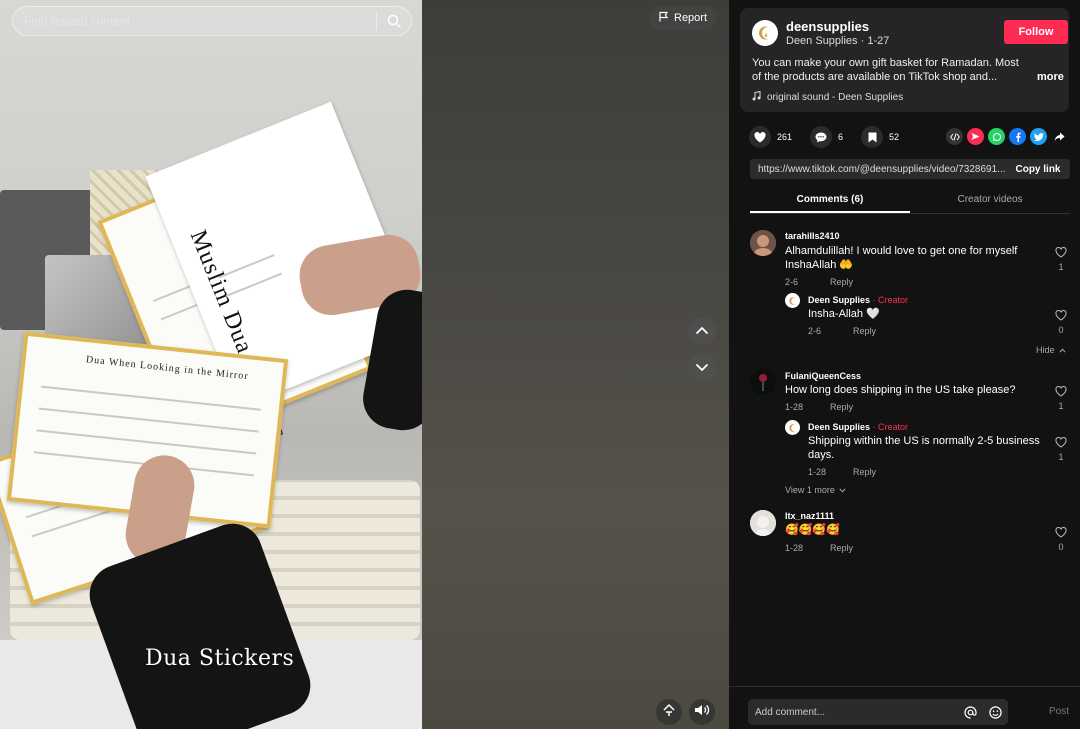  Describe the element at coordinates (756, 97) in the screenshot. I see `music-note-icon` at that location.